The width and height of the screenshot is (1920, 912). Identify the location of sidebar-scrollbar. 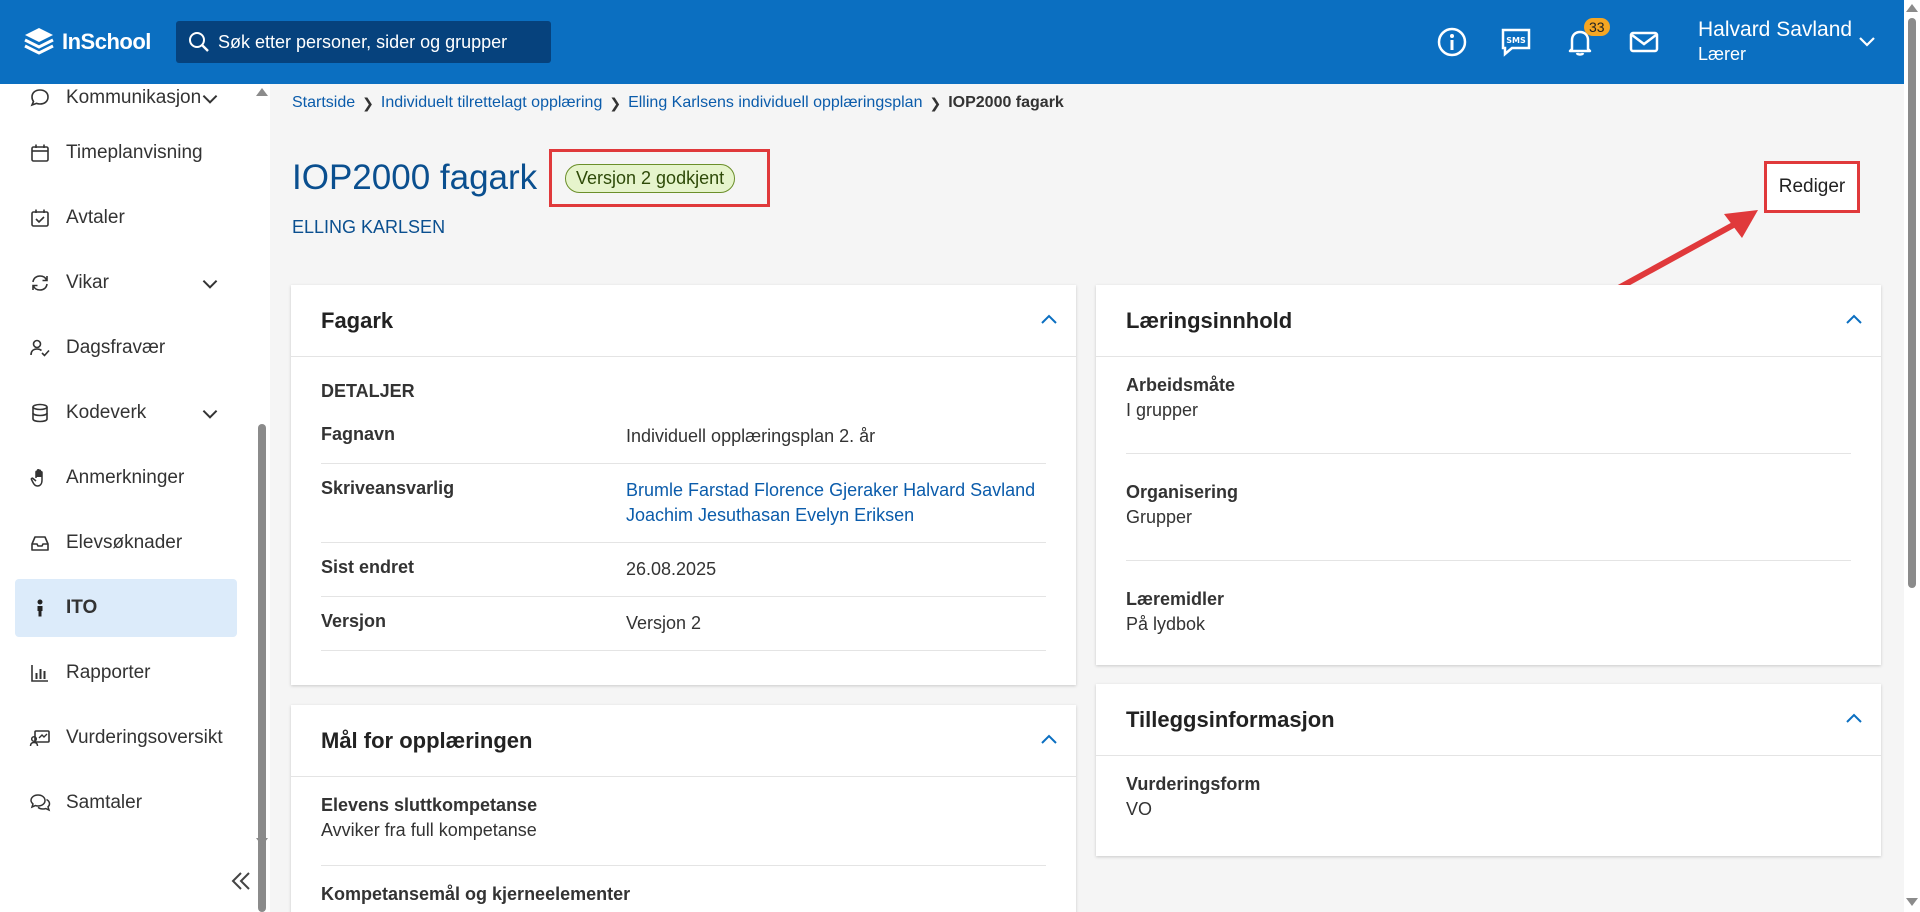
(262, 540).